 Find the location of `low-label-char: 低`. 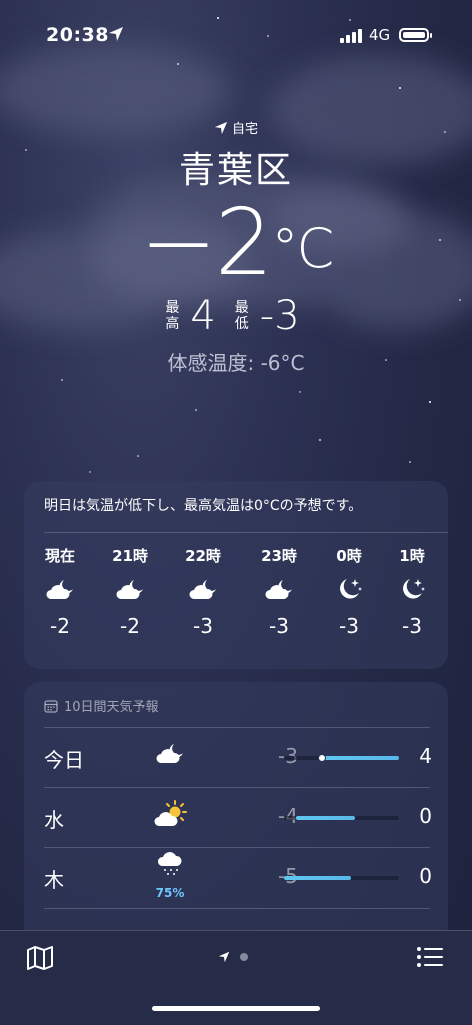

low-label-char: 低 is located at coordinates (241, 324).